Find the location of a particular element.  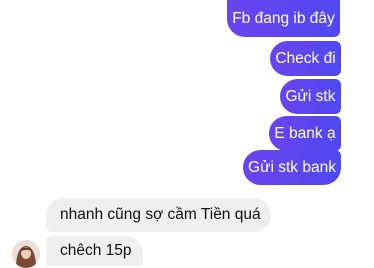

message-text: chêch 15p is located at coordinates (96, 250).